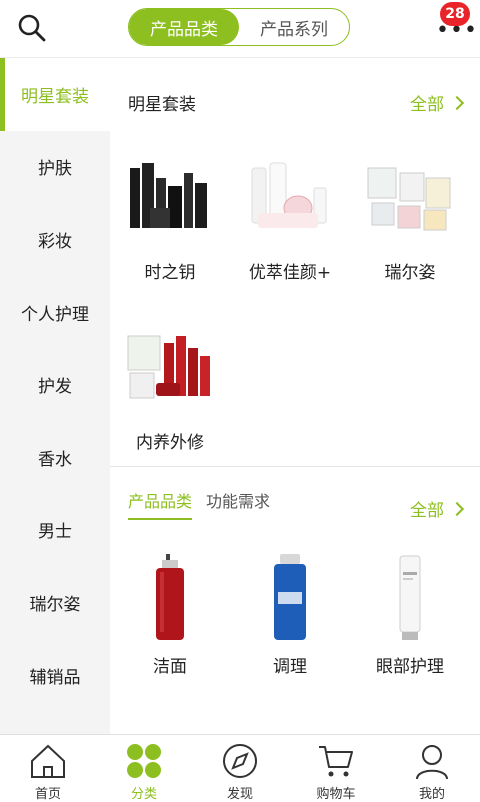 The height and width of the screenshot is (802, 480). I want to click on sidebar-item-personal-care: 个人护理, so click(55, 312).